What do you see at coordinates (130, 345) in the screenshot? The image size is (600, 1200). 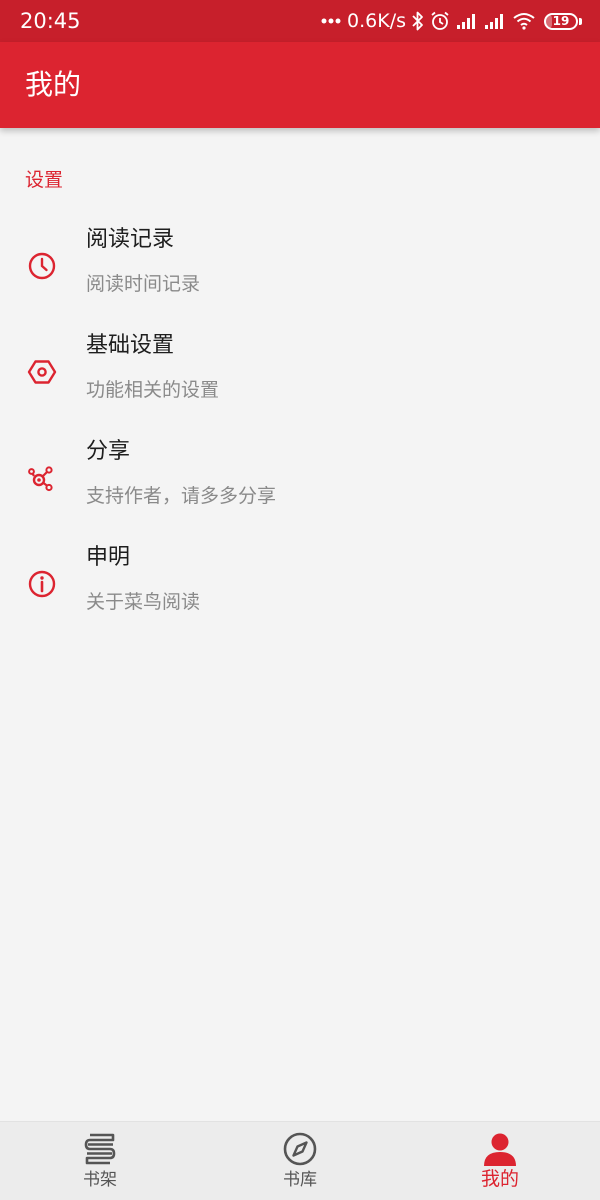 I see `item-title: 基础设置` at bounding box center [130, 345].